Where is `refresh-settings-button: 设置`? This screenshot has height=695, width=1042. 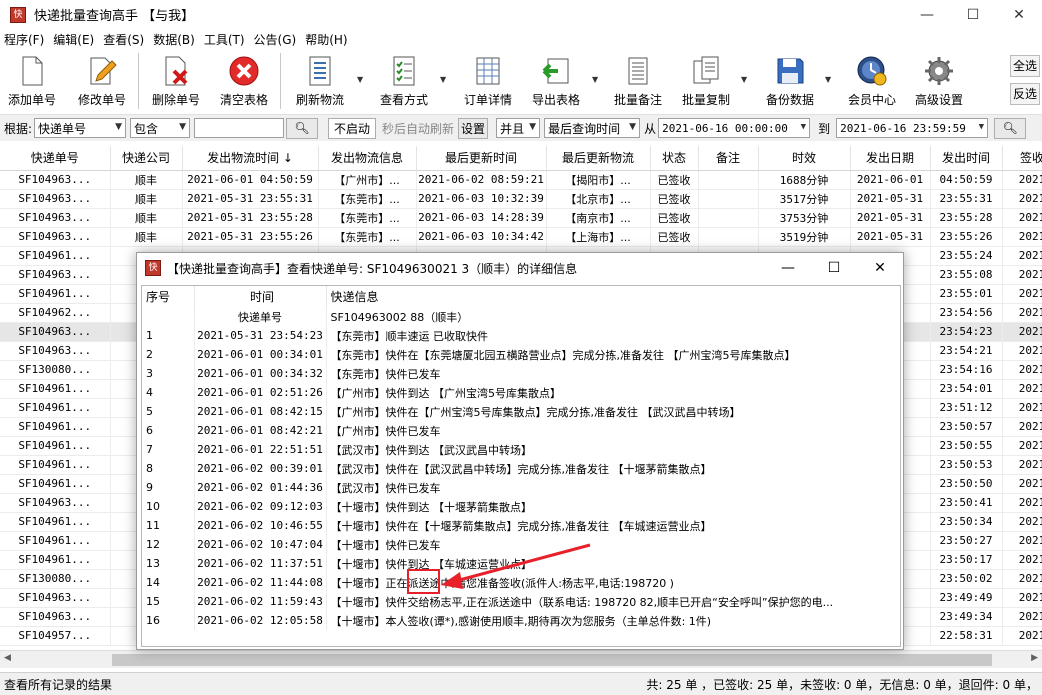 refresh-settings-button: 设置 is located at coordinates (473, 128).